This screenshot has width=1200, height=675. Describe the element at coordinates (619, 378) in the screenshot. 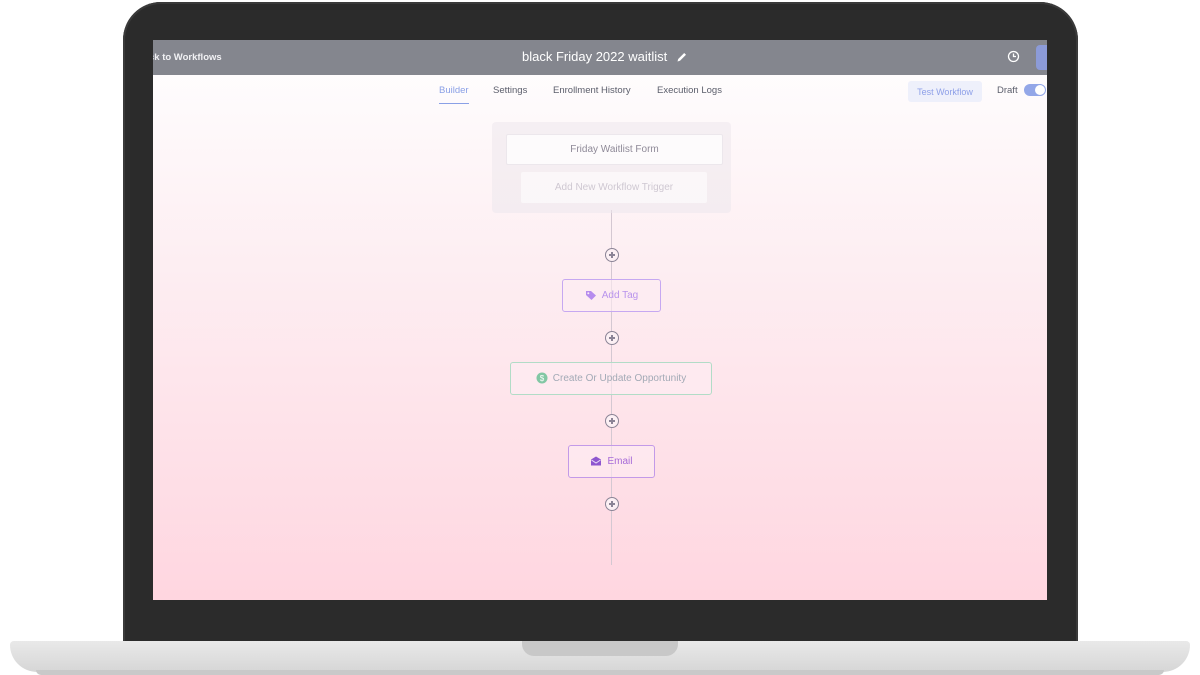

I see `step-label: Create Or Update Opportunity` at that location.